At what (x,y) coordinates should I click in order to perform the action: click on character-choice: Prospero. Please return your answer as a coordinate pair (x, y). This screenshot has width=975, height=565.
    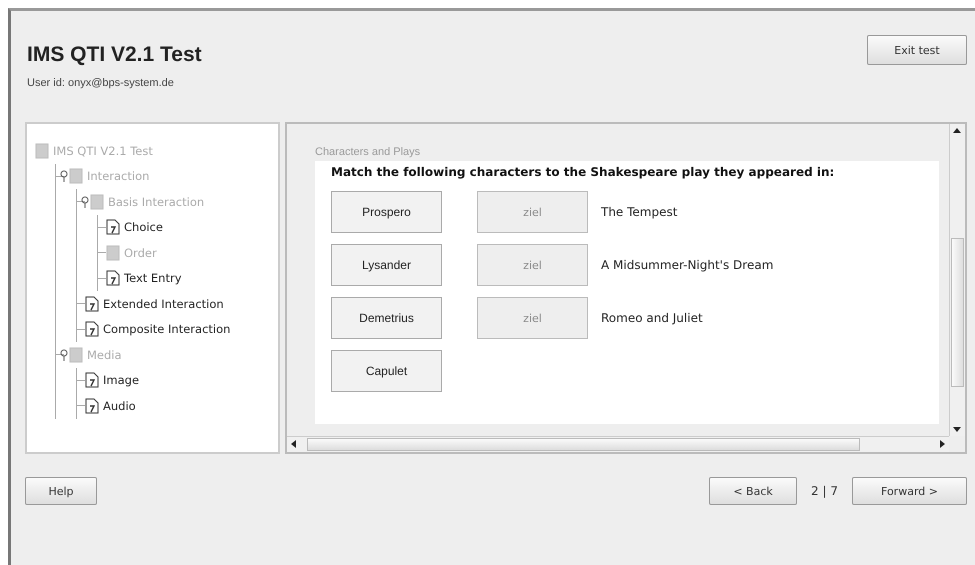
    Looking at the image, I should click on (386, 212).